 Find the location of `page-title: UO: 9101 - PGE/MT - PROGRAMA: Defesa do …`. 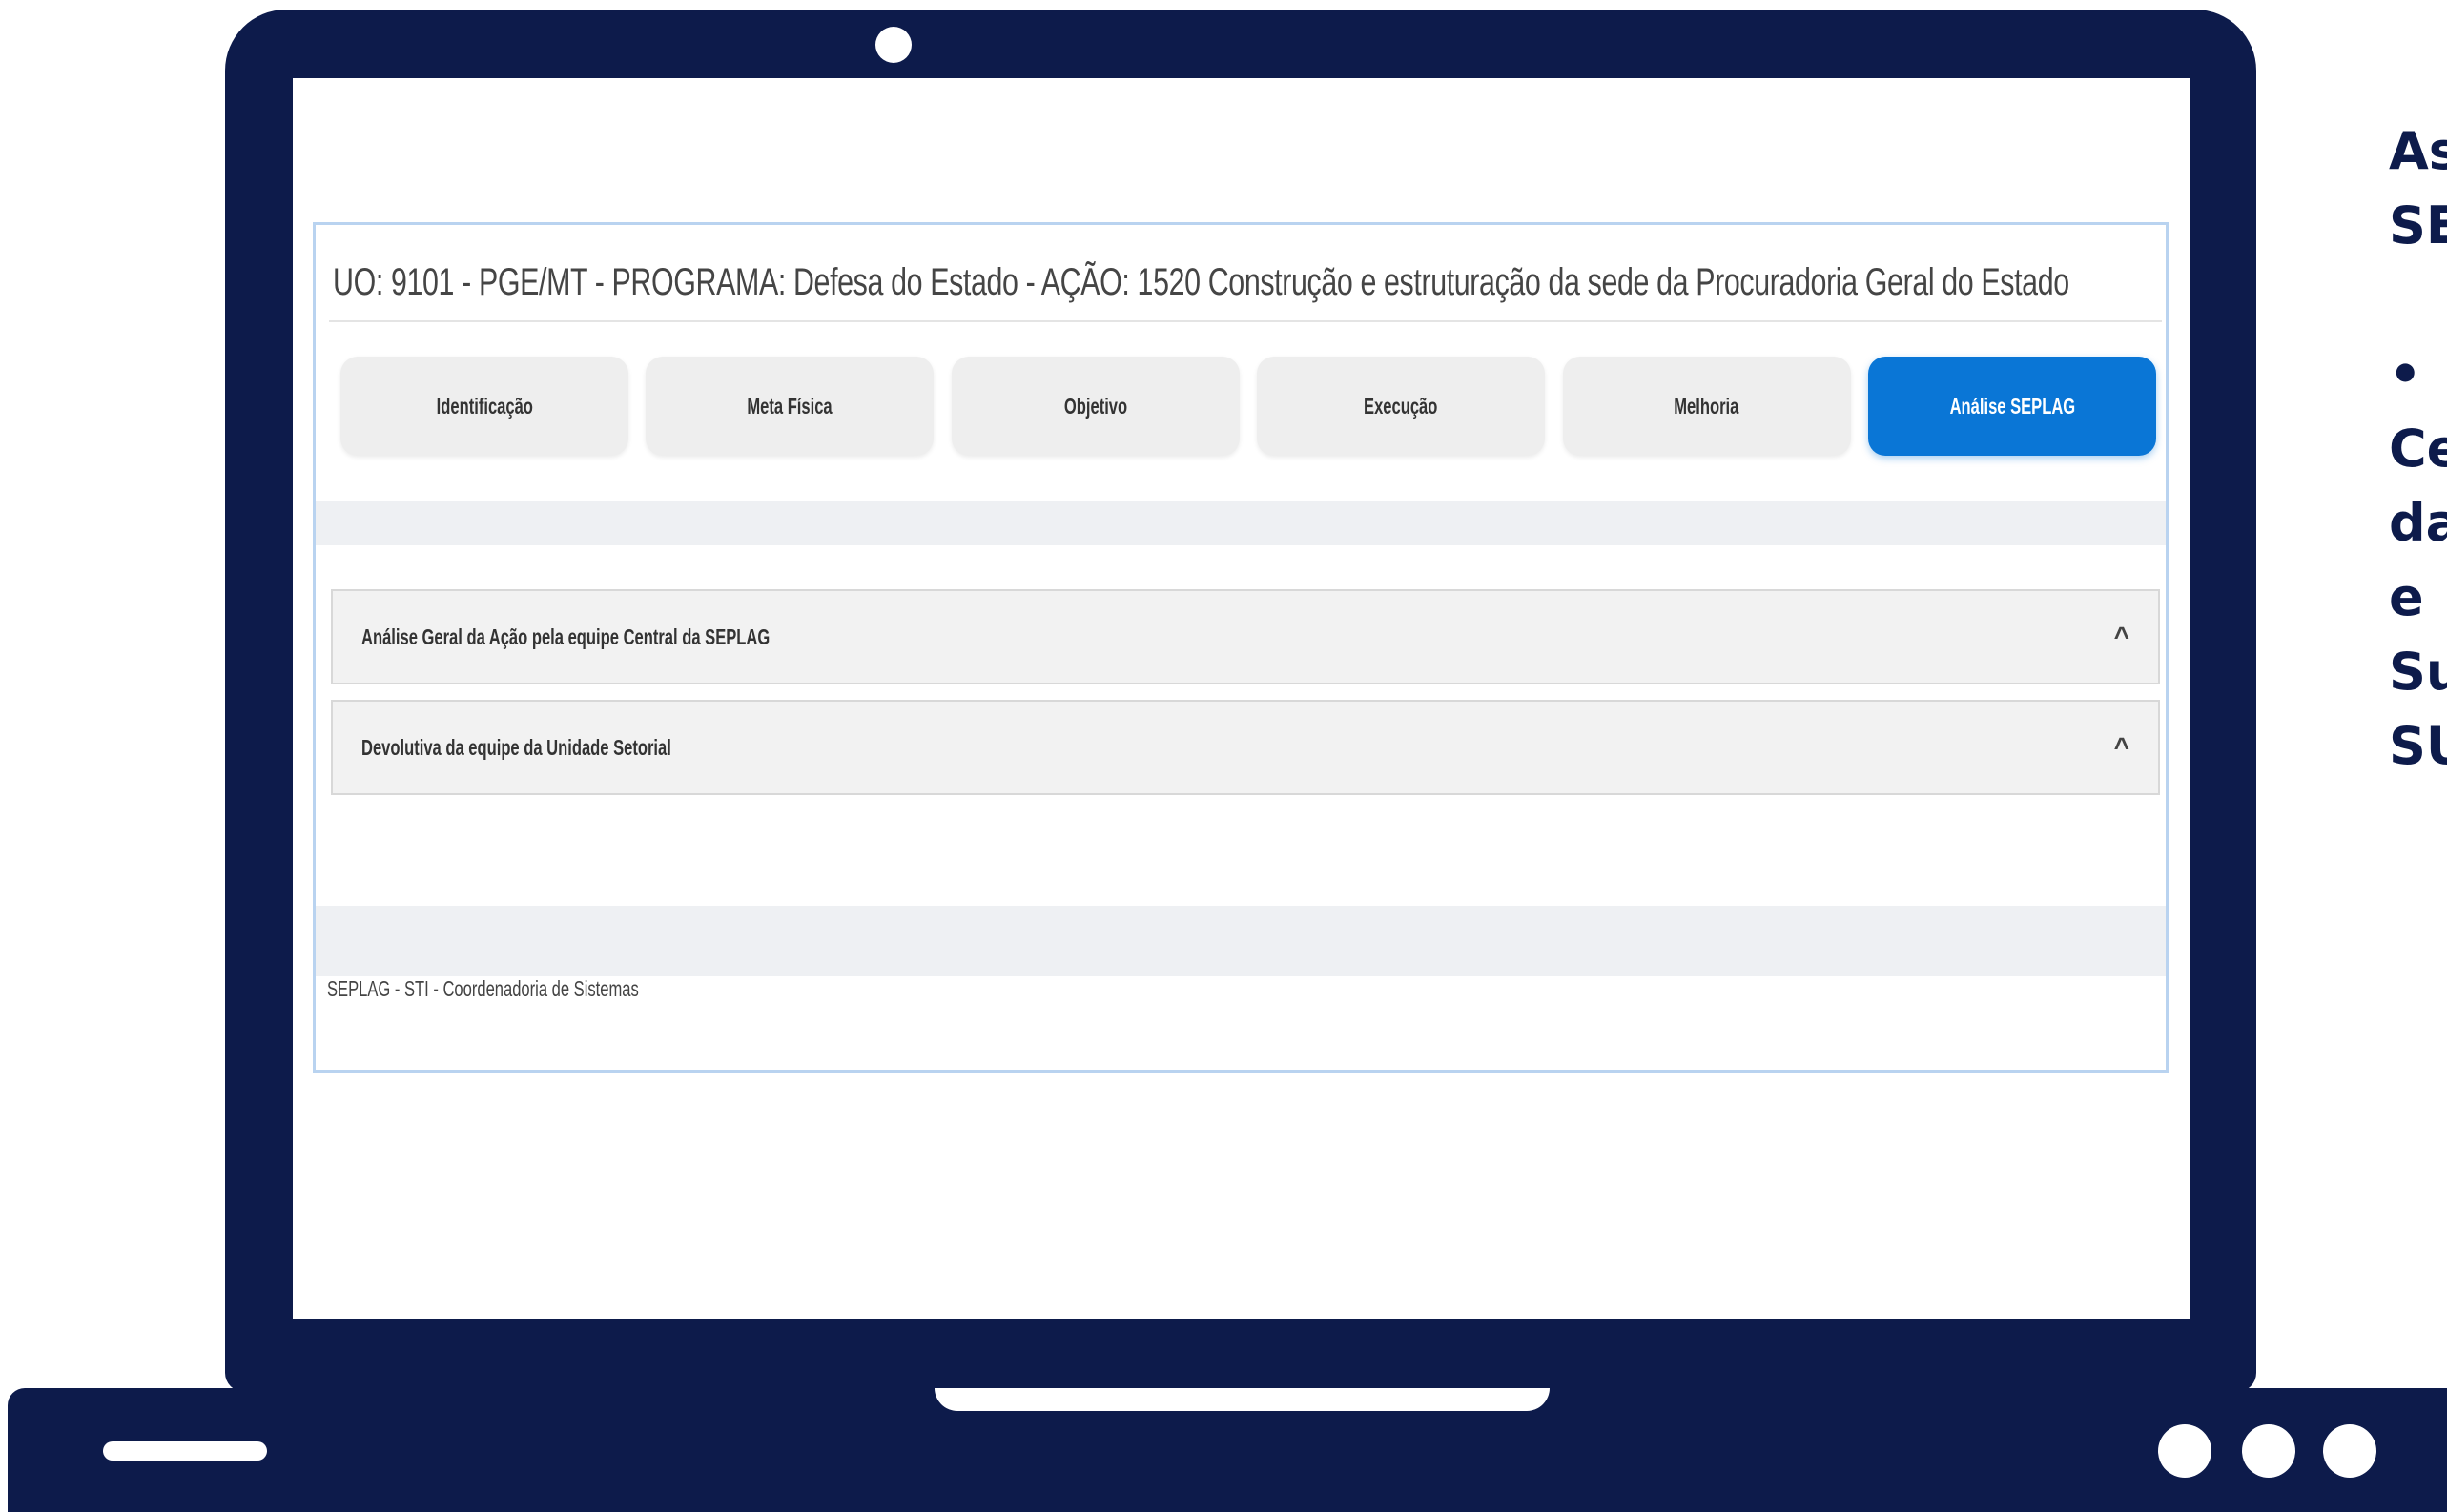

page-title: UO: 9101 - PGE/MT - PROGRAMA: Defesa do … is located at coordinates (1201, 282).